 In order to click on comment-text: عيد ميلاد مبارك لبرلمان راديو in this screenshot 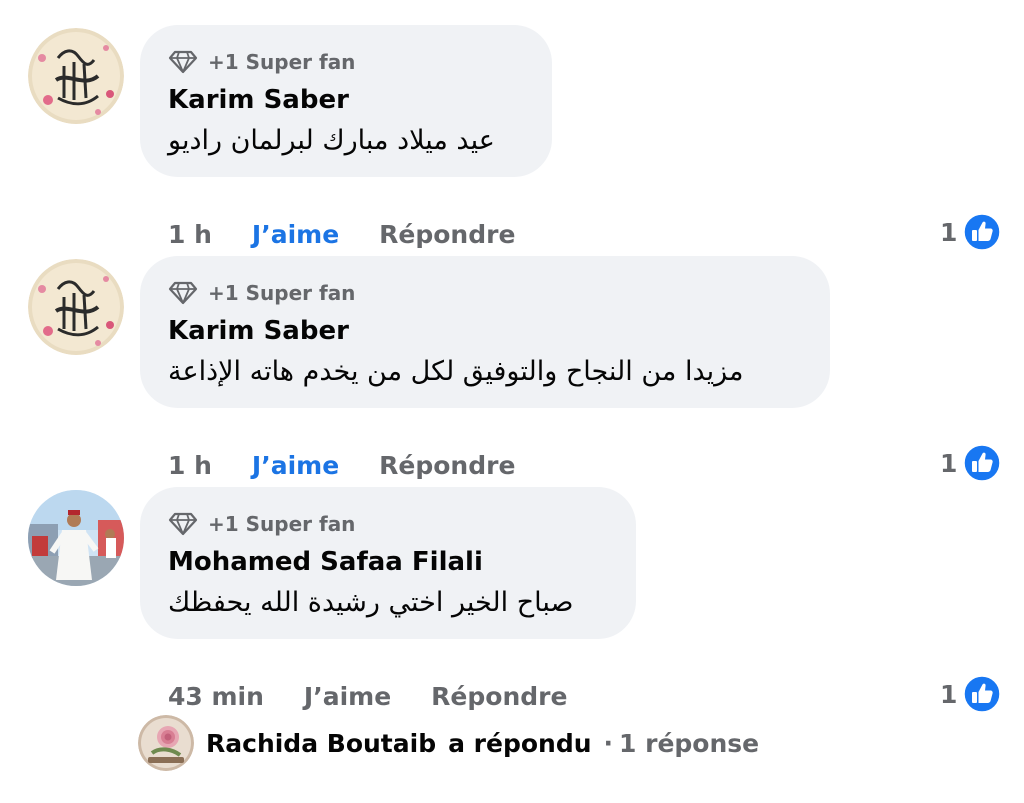, I will do `click(331, 140)`.